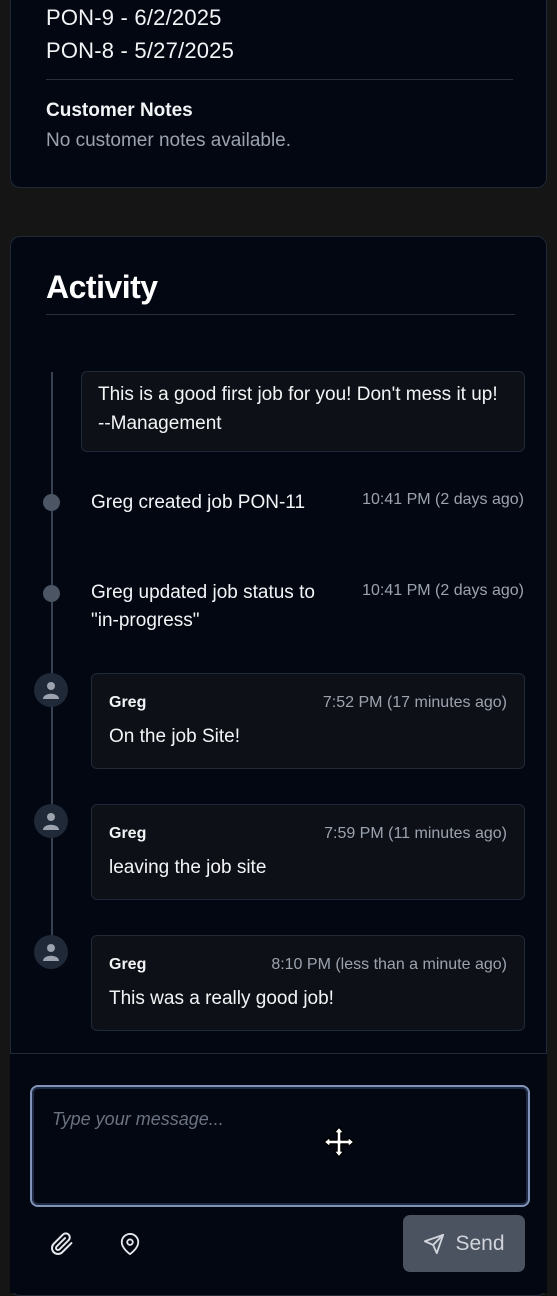  I want to click on event-text: Greg created job PON-11, so click(198, 502).